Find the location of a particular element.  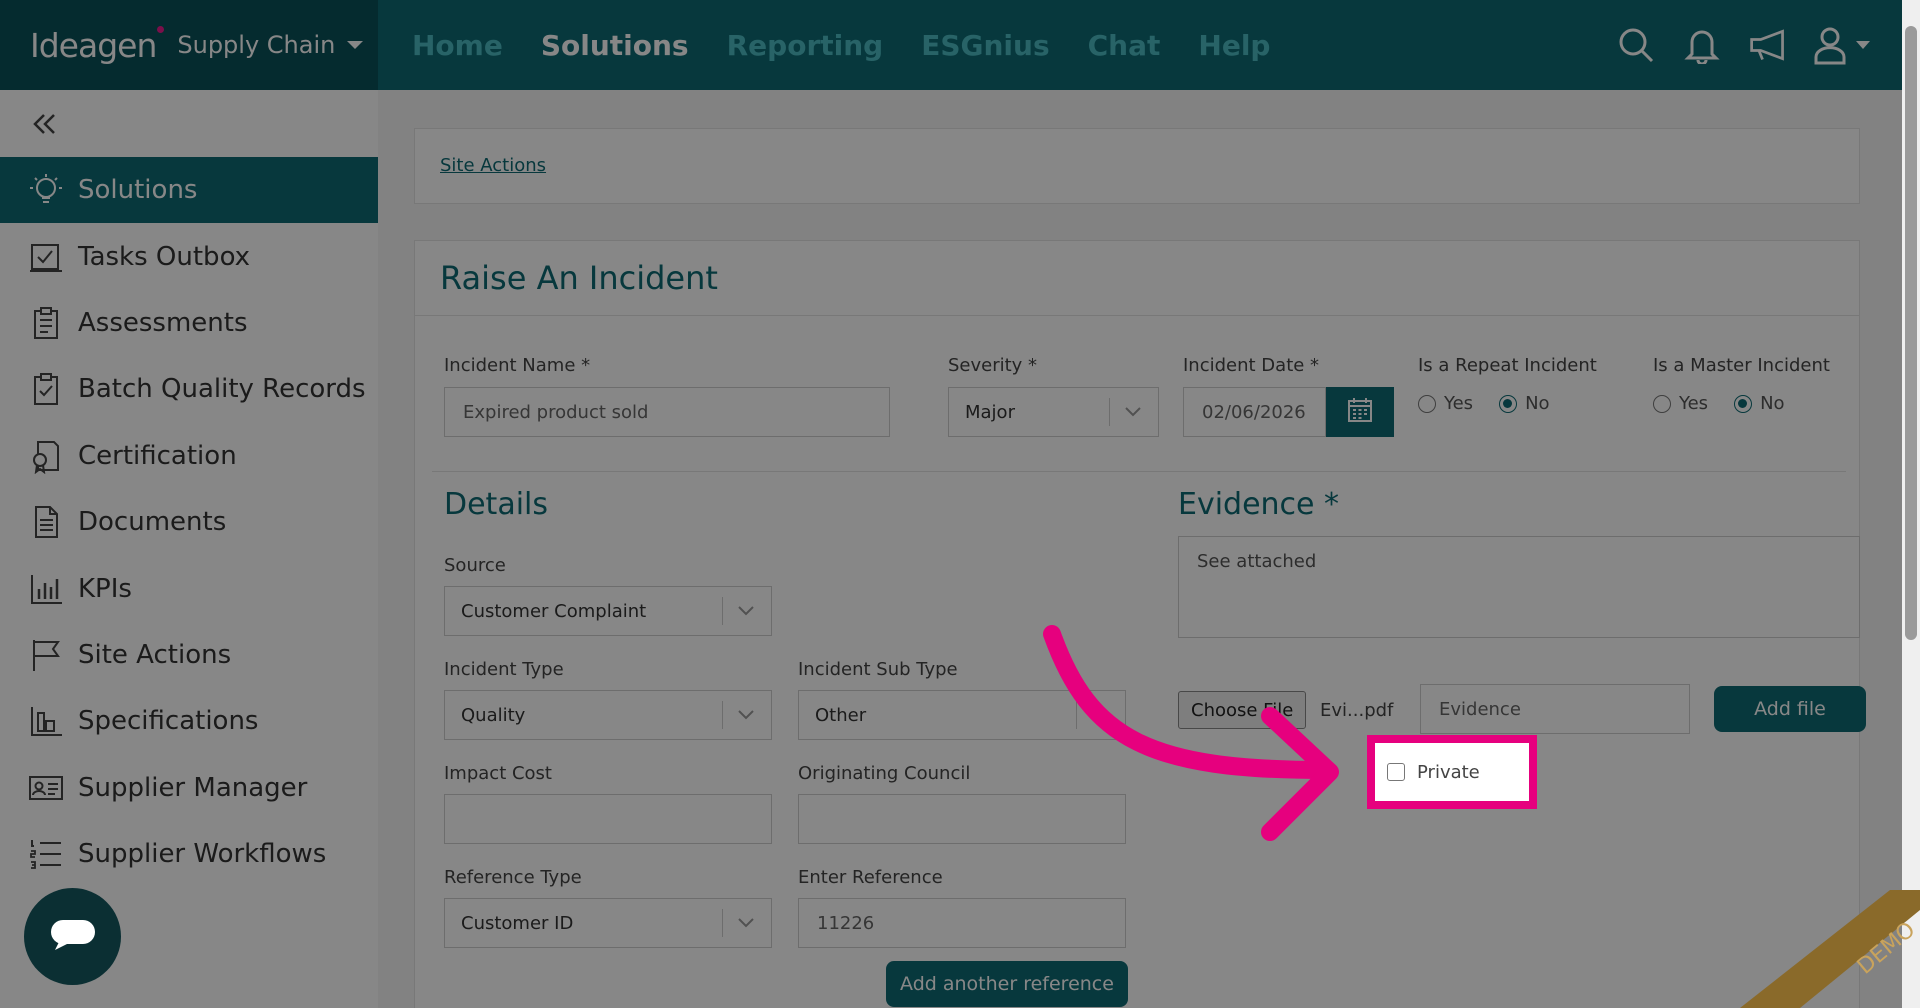

impact-cost-input is located at coordinates (608, 819).